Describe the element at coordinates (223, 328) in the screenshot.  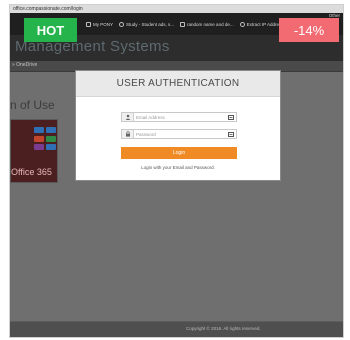
I see `copyright-text: Copyright © 2016. All rights reserved.` at that location.